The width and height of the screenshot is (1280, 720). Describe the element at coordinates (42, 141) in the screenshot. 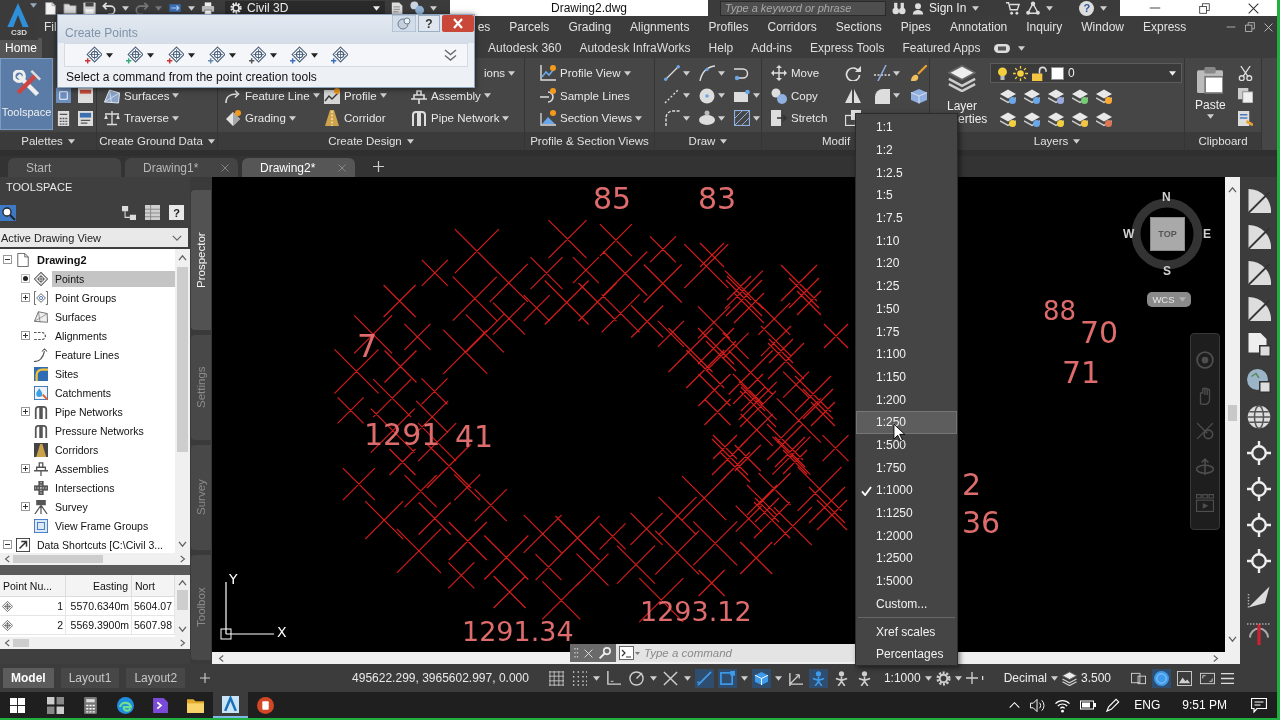

I see `panel-title: Palettes` at that location.